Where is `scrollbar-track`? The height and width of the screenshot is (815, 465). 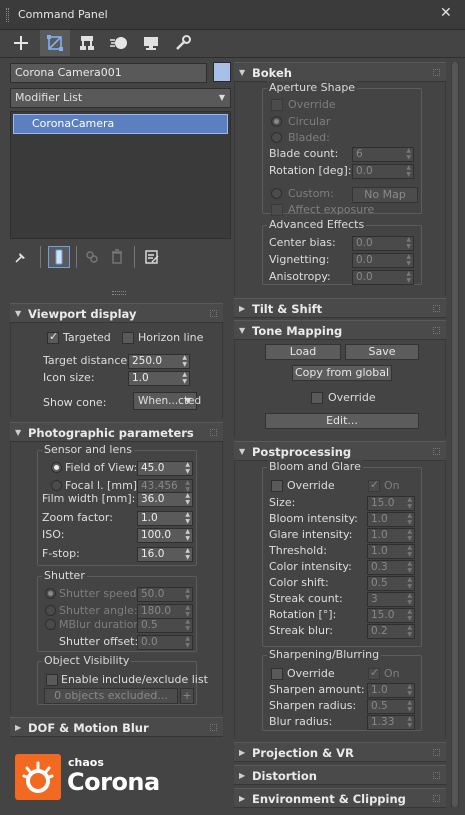
scrollbar-track is located at coordinates (455, 434).